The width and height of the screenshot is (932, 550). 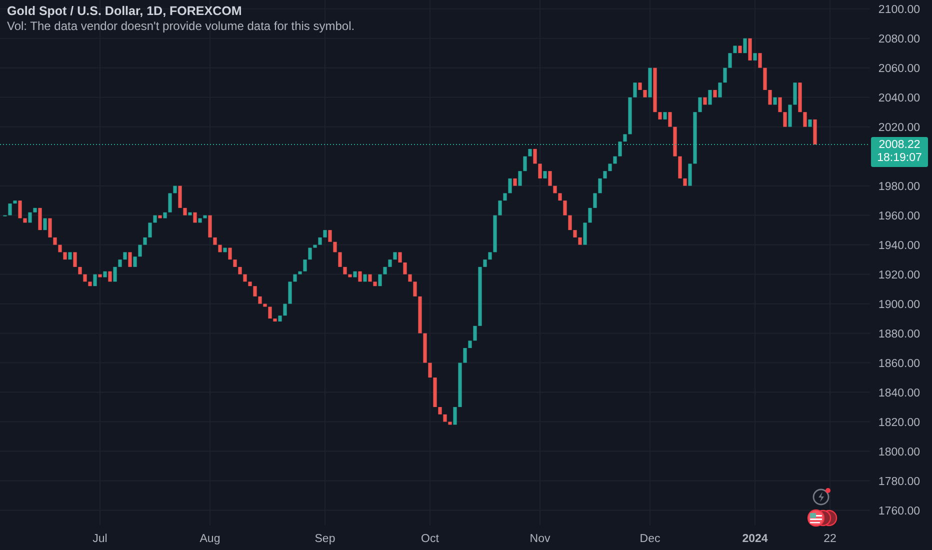 I want to click on axis-label: 1940.00, so click(x=899, y=246).